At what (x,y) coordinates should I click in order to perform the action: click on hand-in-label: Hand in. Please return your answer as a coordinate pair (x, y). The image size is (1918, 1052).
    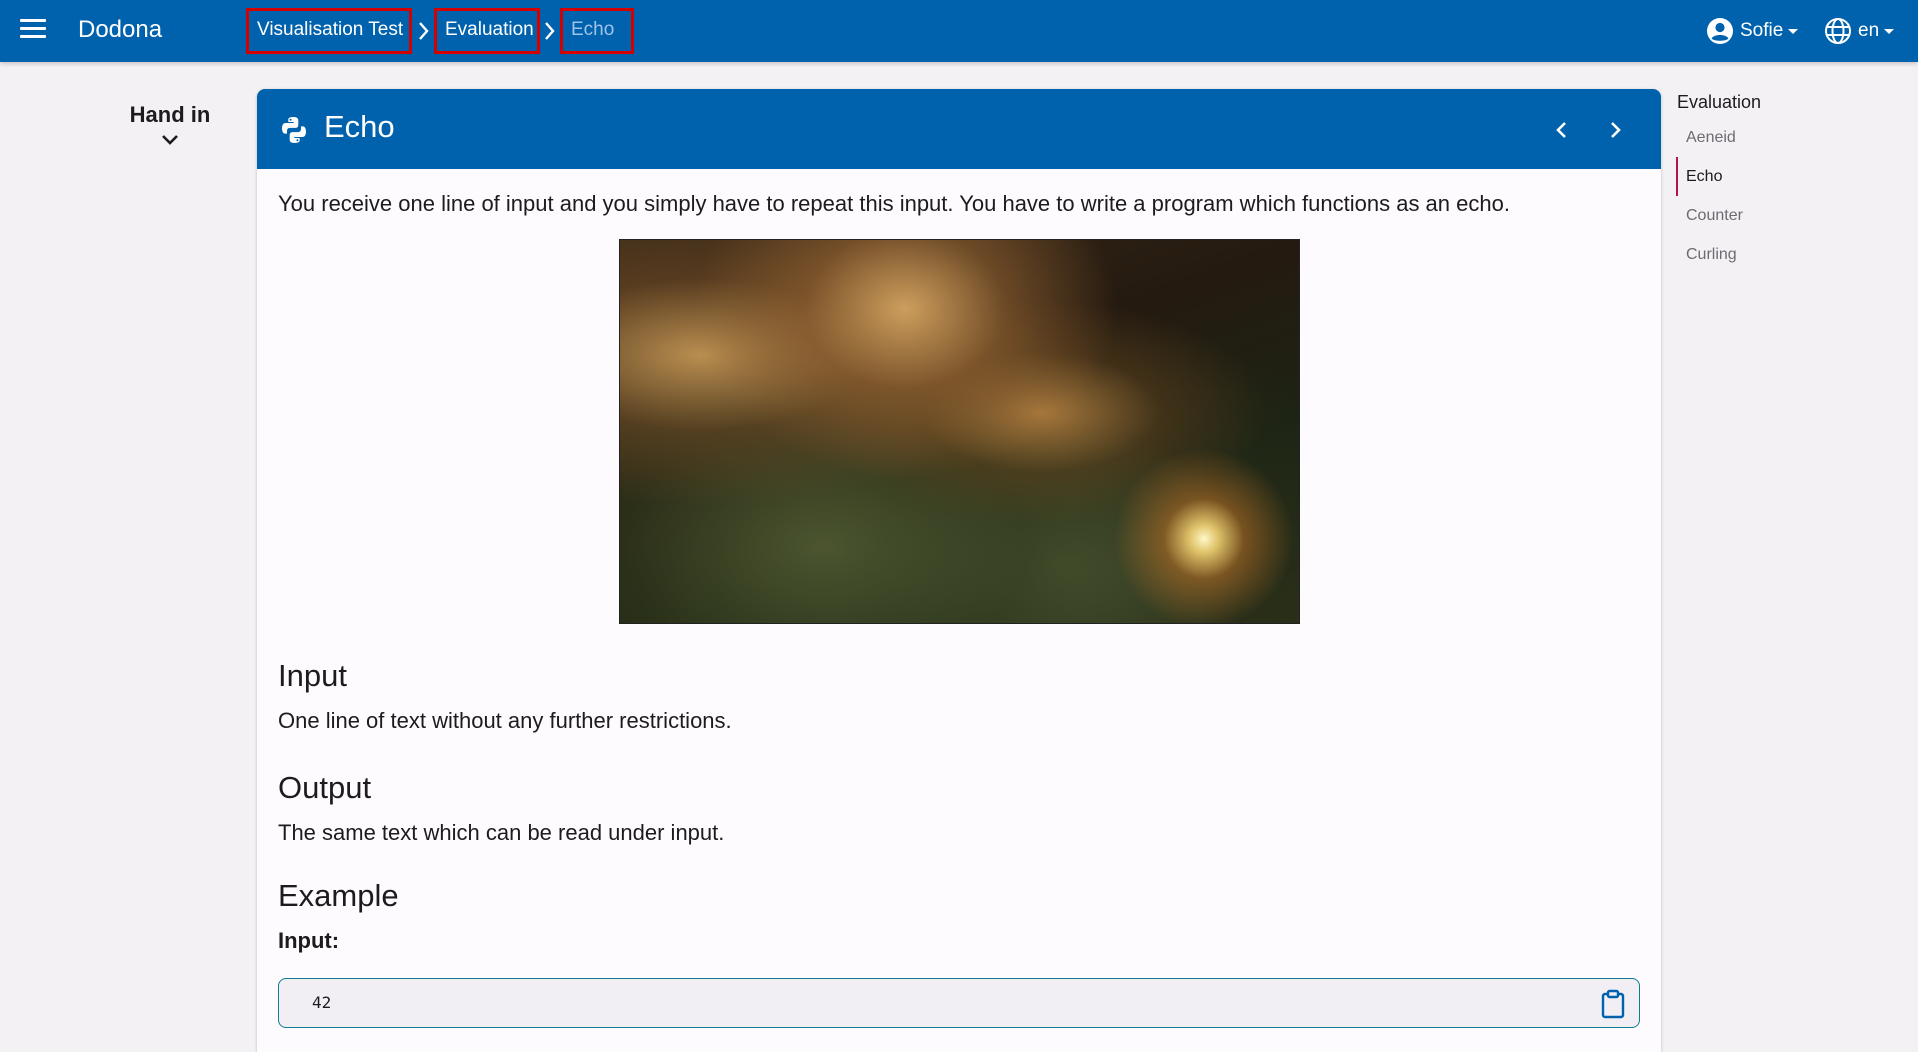
    Looking at the image, I should click on (170, 114).